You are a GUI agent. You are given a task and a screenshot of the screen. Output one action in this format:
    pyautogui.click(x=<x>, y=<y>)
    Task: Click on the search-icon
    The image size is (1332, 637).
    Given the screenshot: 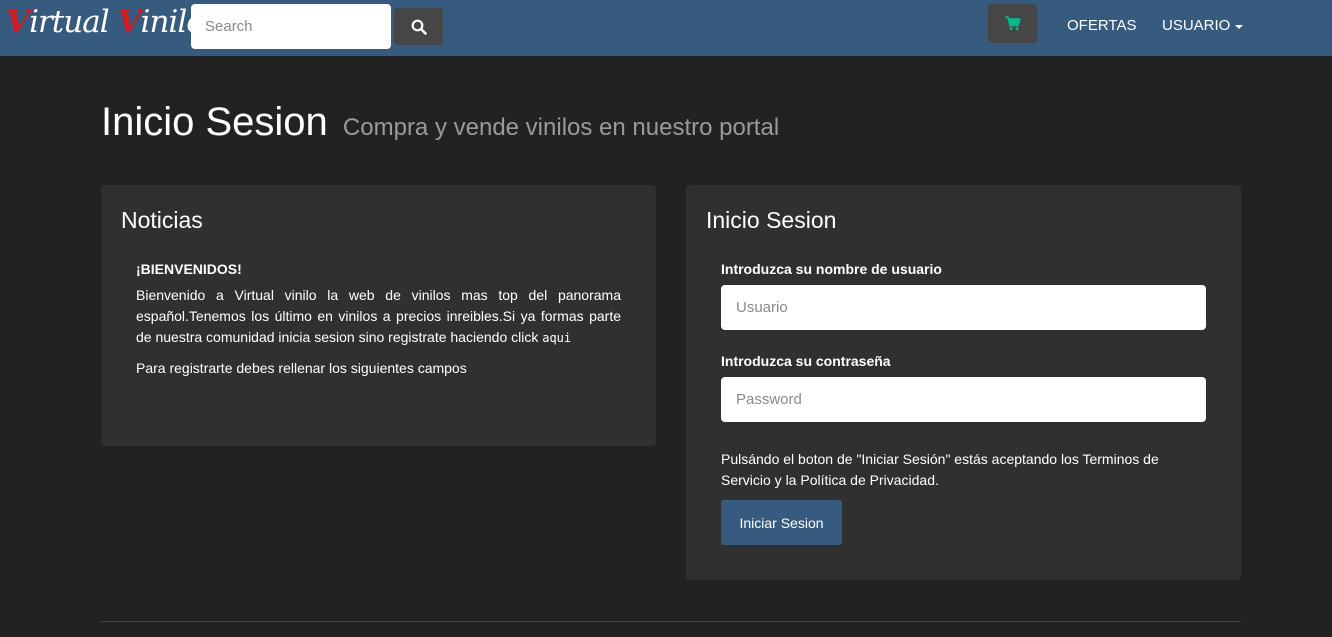 What is the action you would take?
    pyautogui.click(x=419, y=27)
    